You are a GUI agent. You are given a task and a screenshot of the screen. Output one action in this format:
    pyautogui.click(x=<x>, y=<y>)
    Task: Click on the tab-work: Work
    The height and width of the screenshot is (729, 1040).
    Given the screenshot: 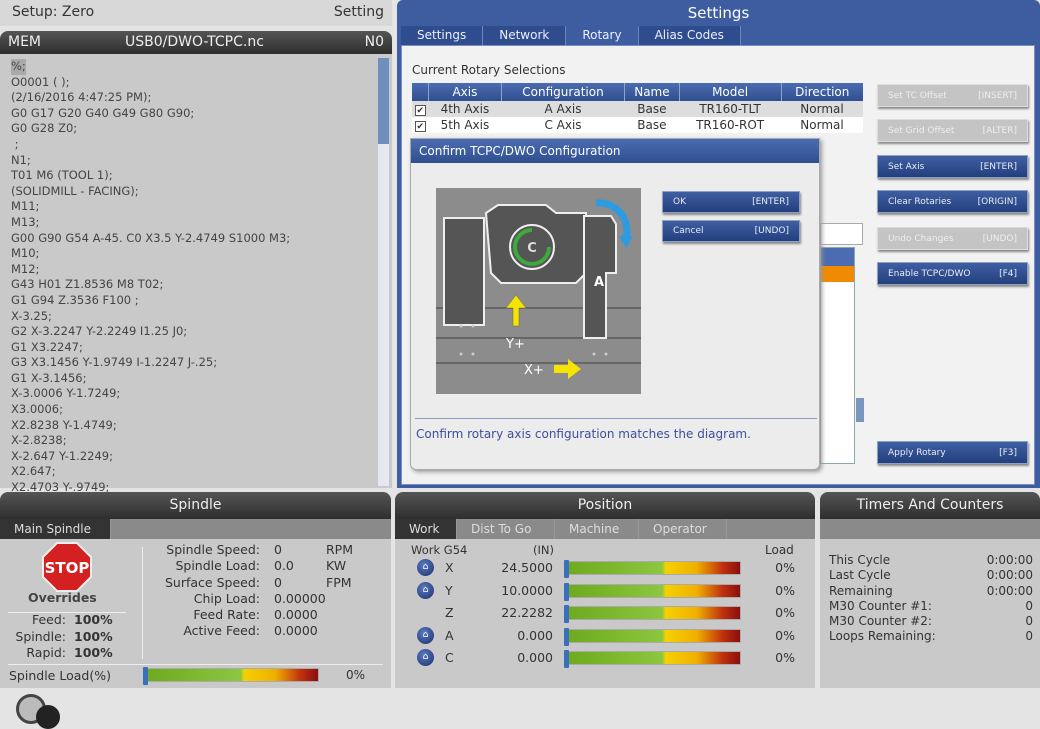 What is the action you would take?
    pyautogui.click(x=426, y=529)
    